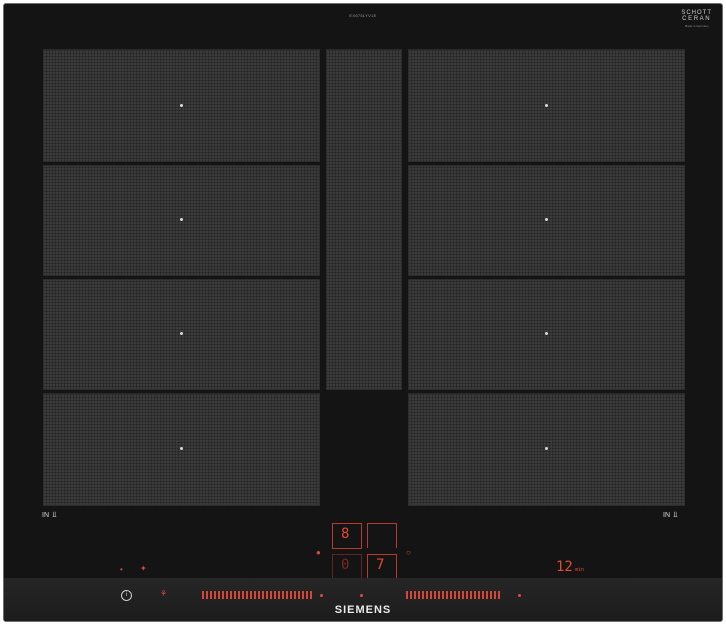  Describe the element at coordinates (321, 595) in the screenshot. I see `left-slider-dot` at that location.